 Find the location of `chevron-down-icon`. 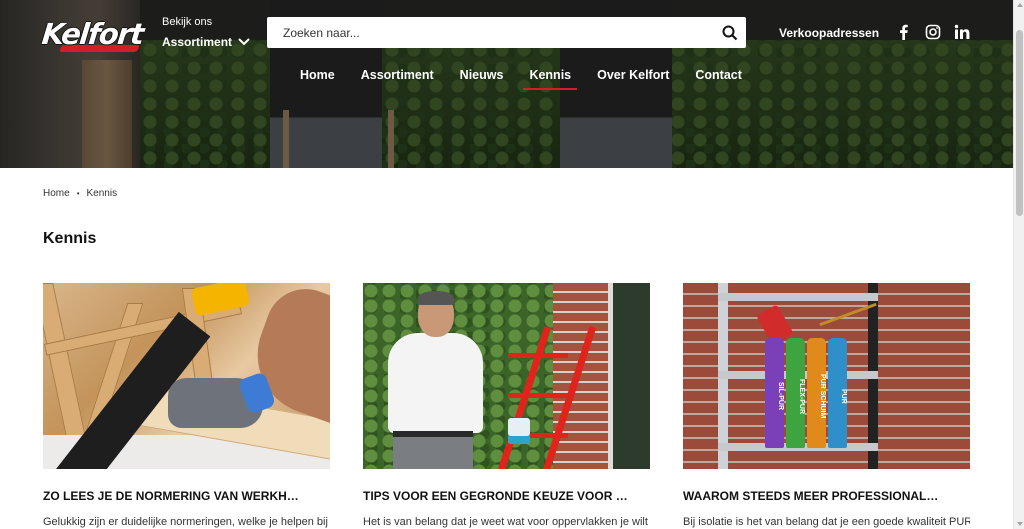

chevron-down-icon is located at coordinates (244, 42).